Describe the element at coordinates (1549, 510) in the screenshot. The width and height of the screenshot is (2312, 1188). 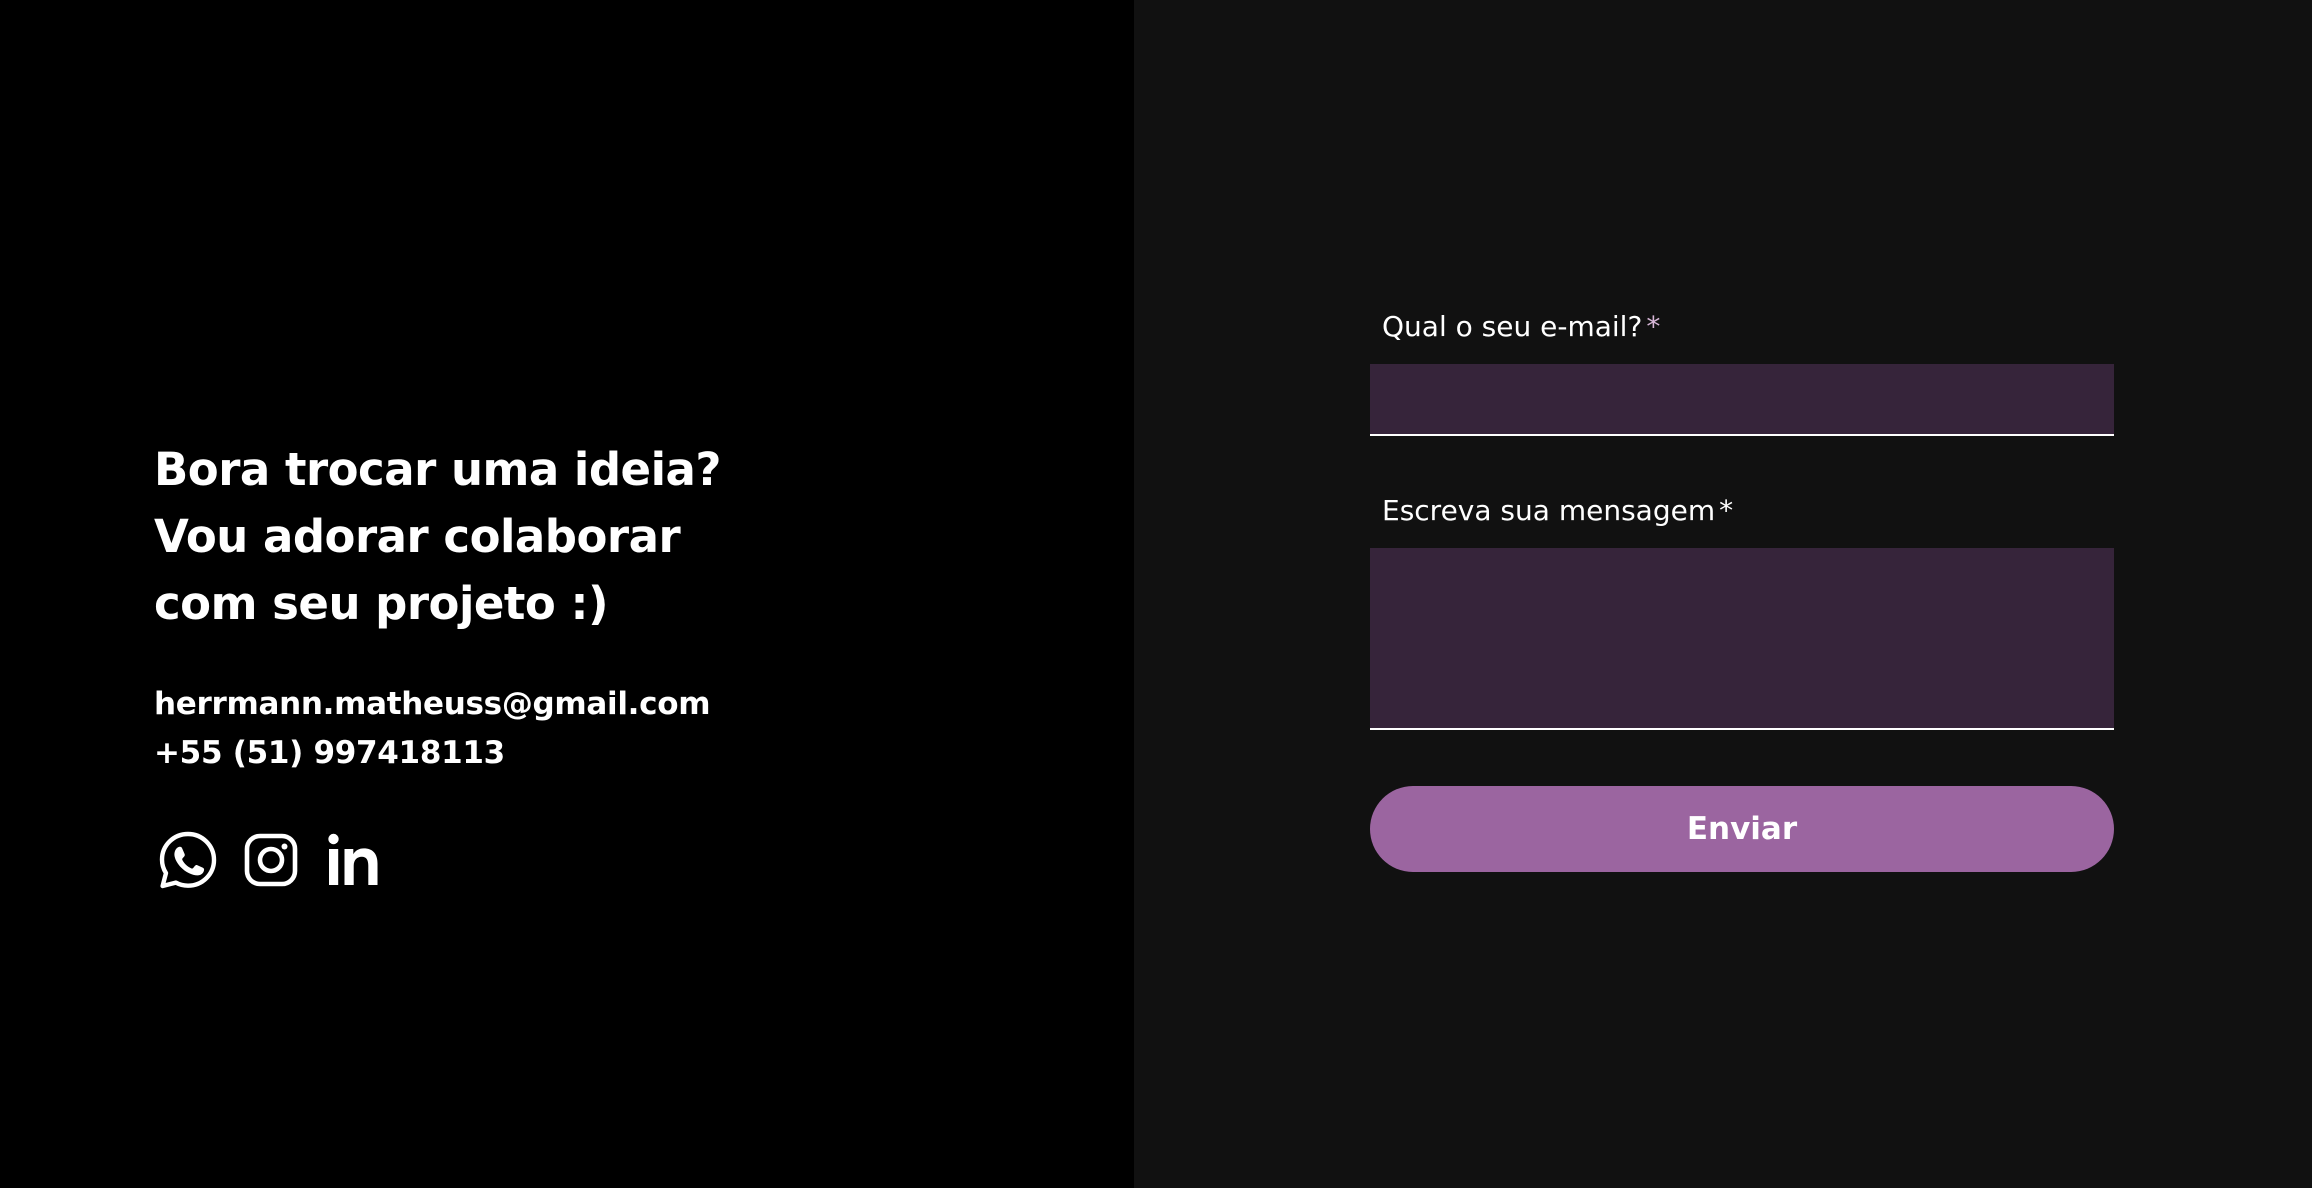
I see `message-label-text: Escreva sua mensagem` at that location.